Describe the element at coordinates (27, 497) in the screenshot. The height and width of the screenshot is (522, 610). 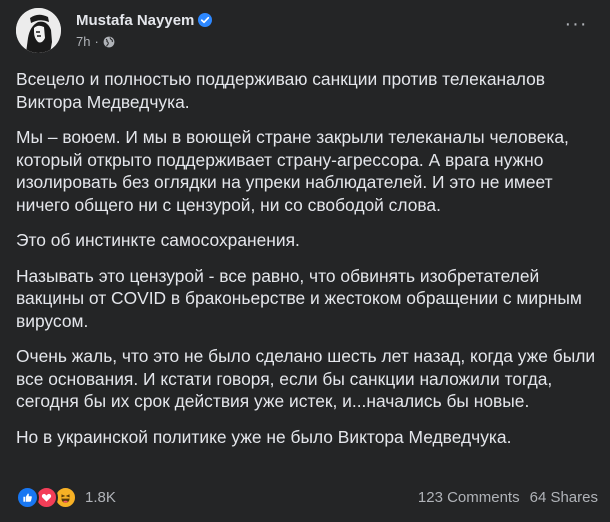
I see `like-icon` at that location.